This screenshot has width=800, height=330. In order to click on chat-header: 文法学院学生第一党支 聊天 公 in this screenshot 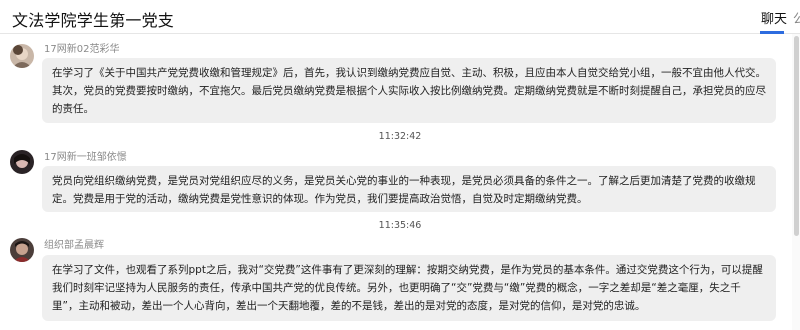, I will do `click(400, 17)`.